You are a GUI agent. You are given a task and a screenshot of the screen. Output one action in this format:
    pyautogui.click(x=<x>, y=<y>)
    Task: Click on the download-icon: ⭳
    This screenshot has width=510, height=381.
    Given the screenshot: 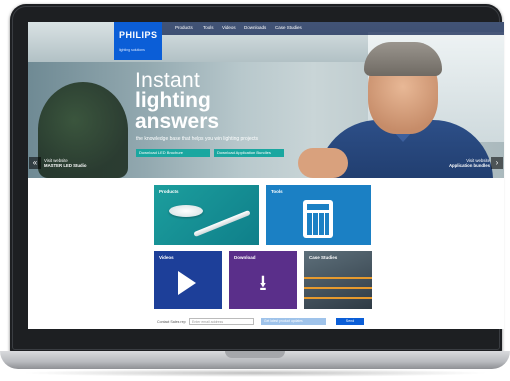 What is the action you would take?
    pyautogui.click(x=263, y=282)
    